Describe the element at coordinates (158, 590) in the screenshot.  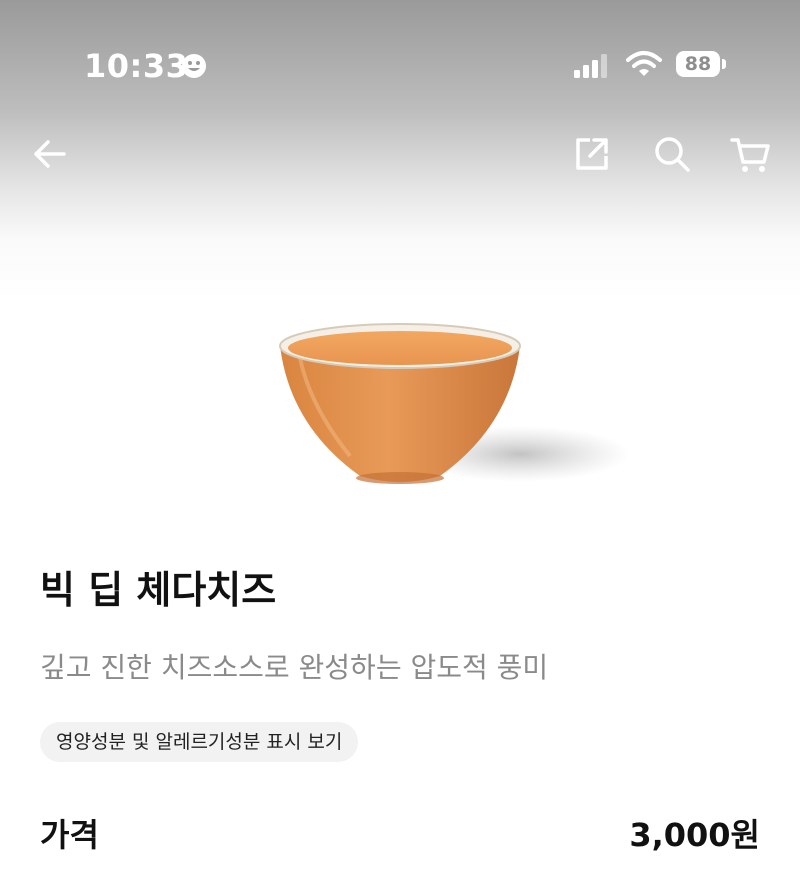
I see `product-name: 빅 딥 체다치즈` at that location.